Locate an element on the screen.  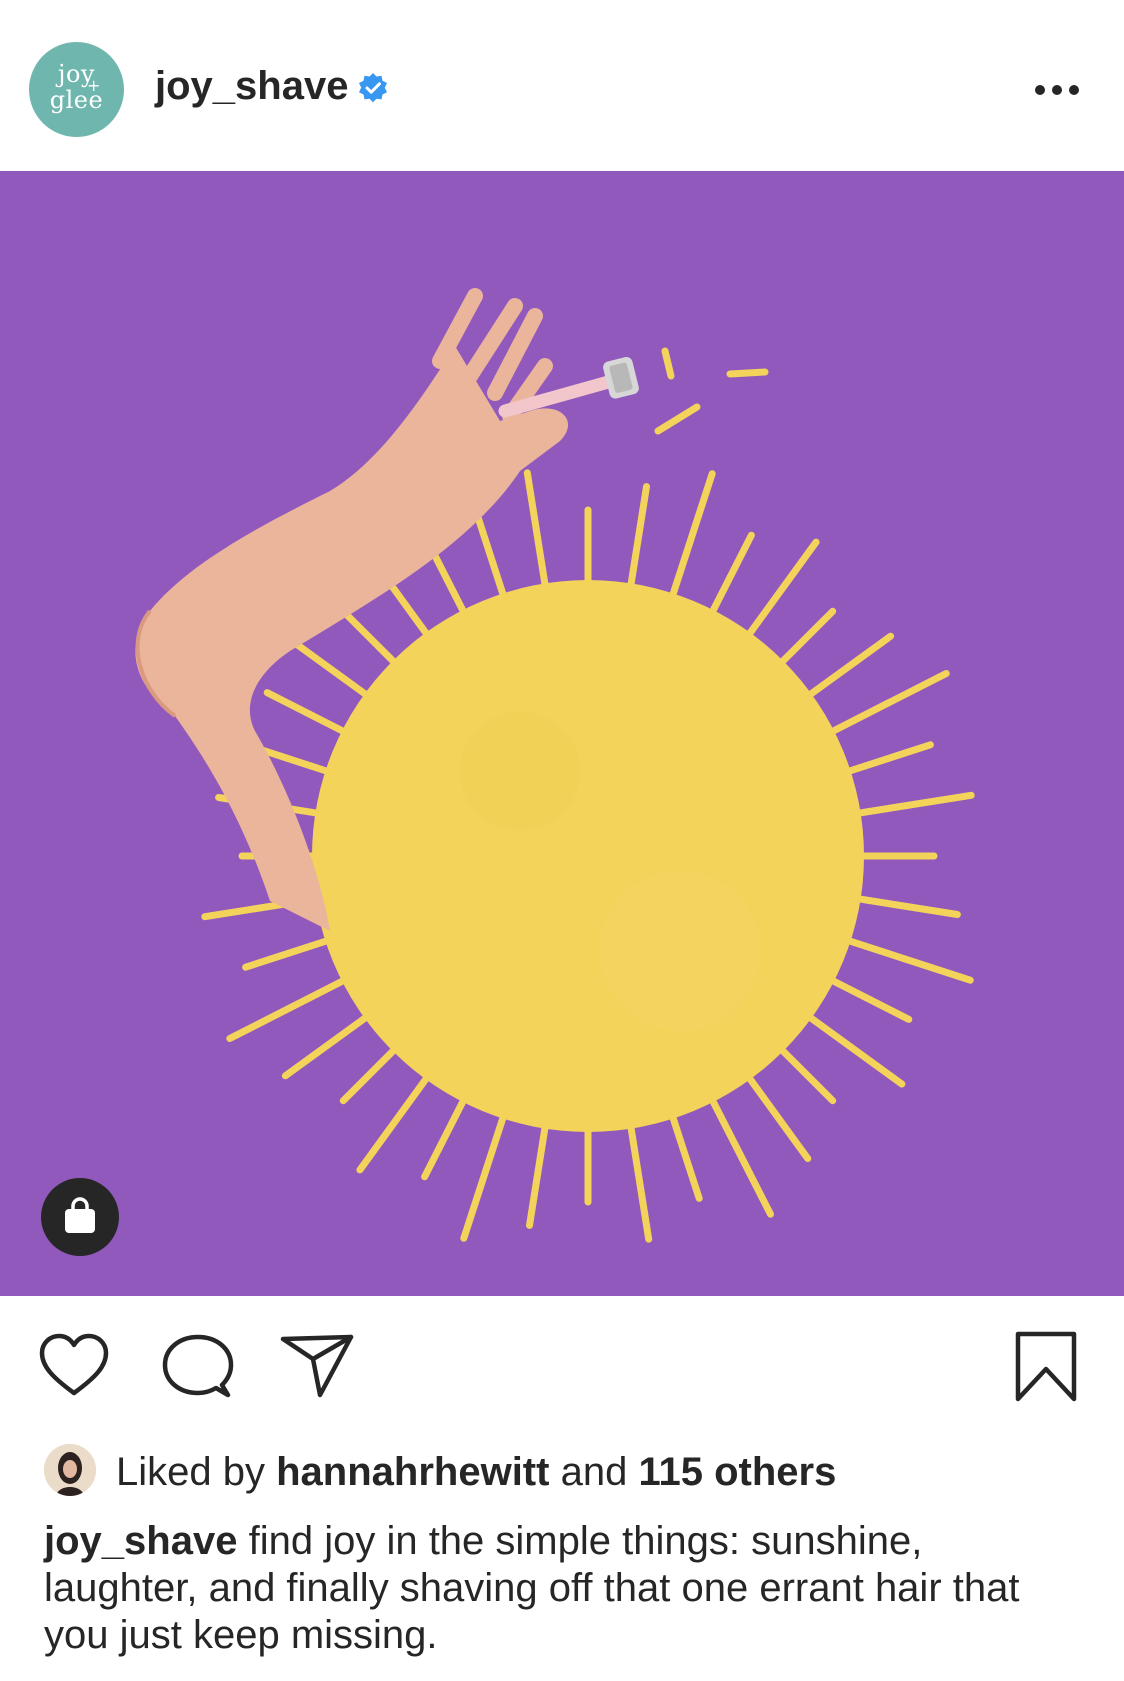
liker-avatar is located at coordinates (70, 1470).